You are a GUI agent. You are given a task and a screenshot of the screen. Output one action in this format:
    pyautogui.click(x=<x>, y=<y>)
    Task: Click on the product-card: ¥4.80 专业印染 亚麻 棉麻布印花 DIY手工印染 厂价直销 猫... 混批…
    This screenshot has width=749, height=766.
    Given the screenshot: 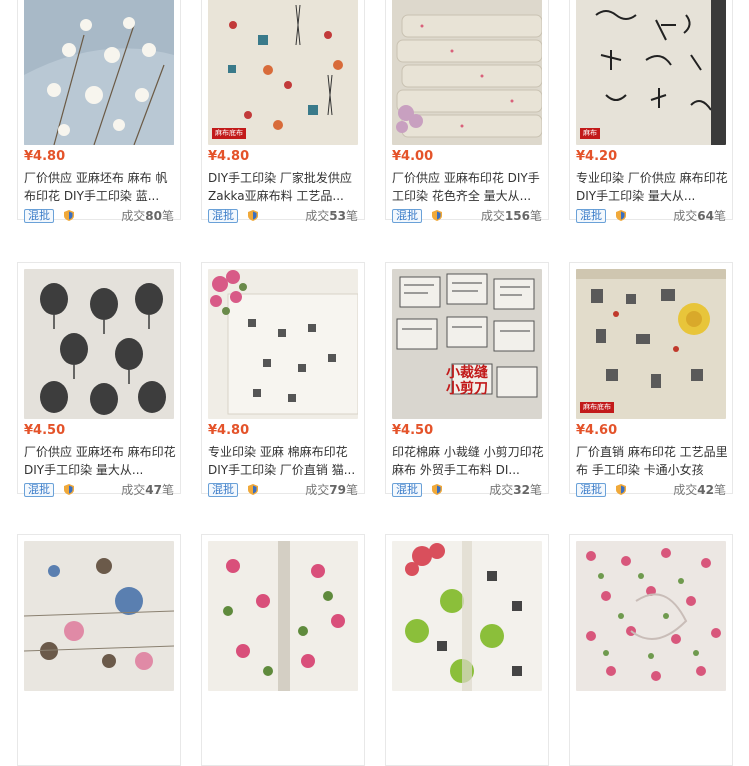 What is the action you would take?
    pyautogui.click(x=283, y=379)
    